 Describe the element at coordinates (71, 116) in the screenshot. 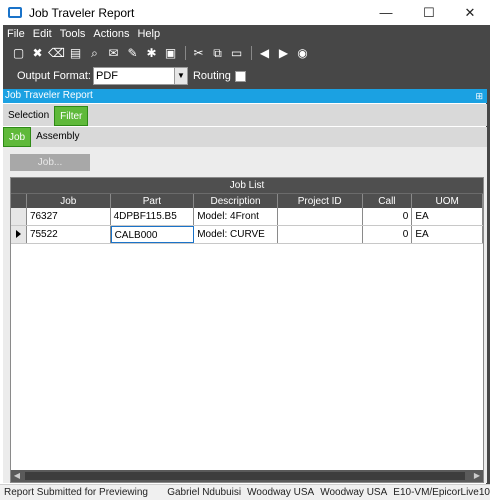

I see `tab-filter: Filter` at that location.